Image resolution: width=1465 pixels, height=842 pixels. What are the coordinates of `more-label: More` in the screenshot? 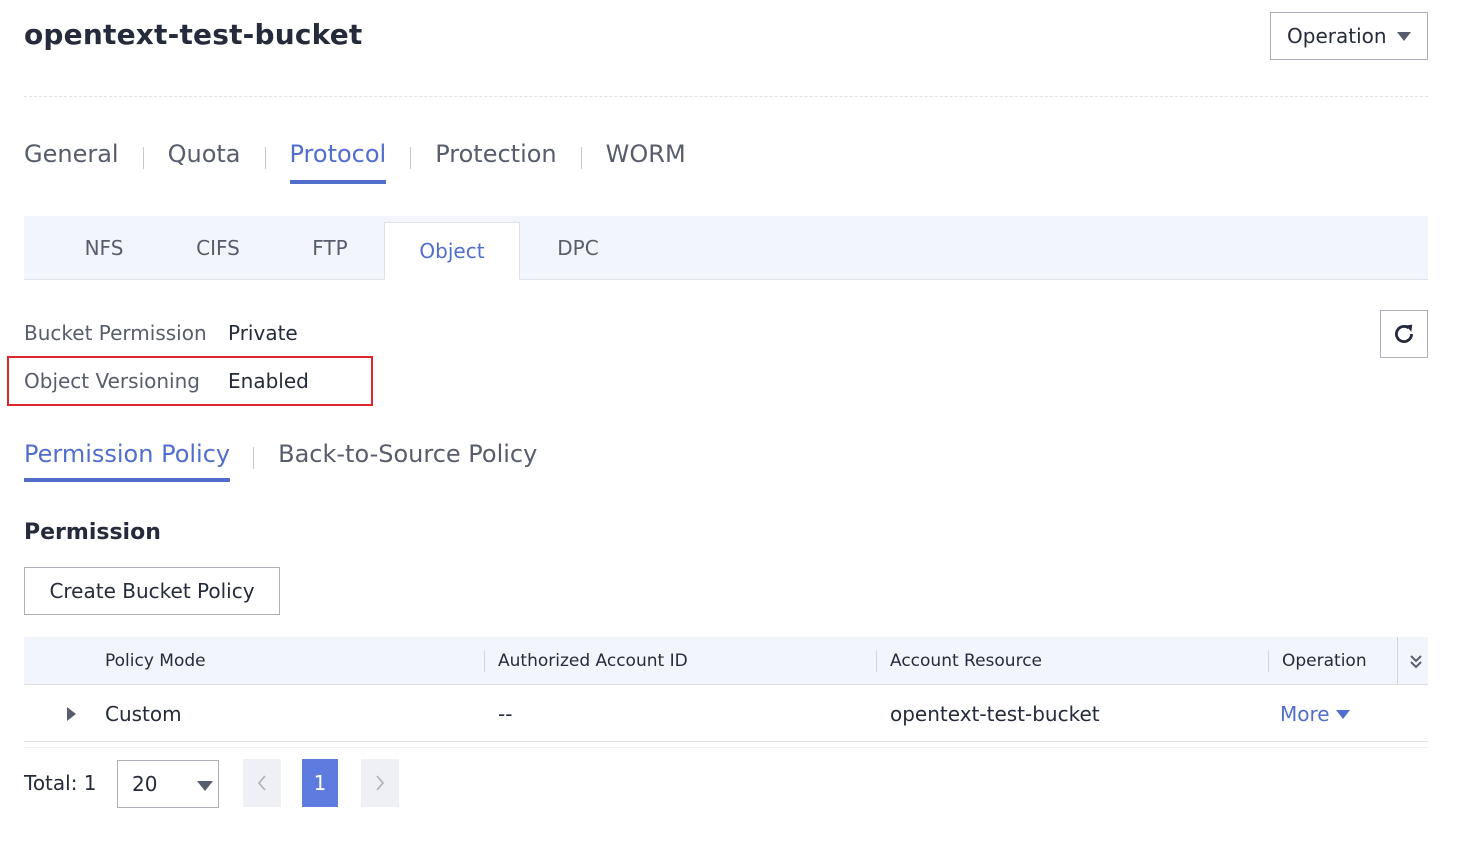 It's located at (1305, 714).